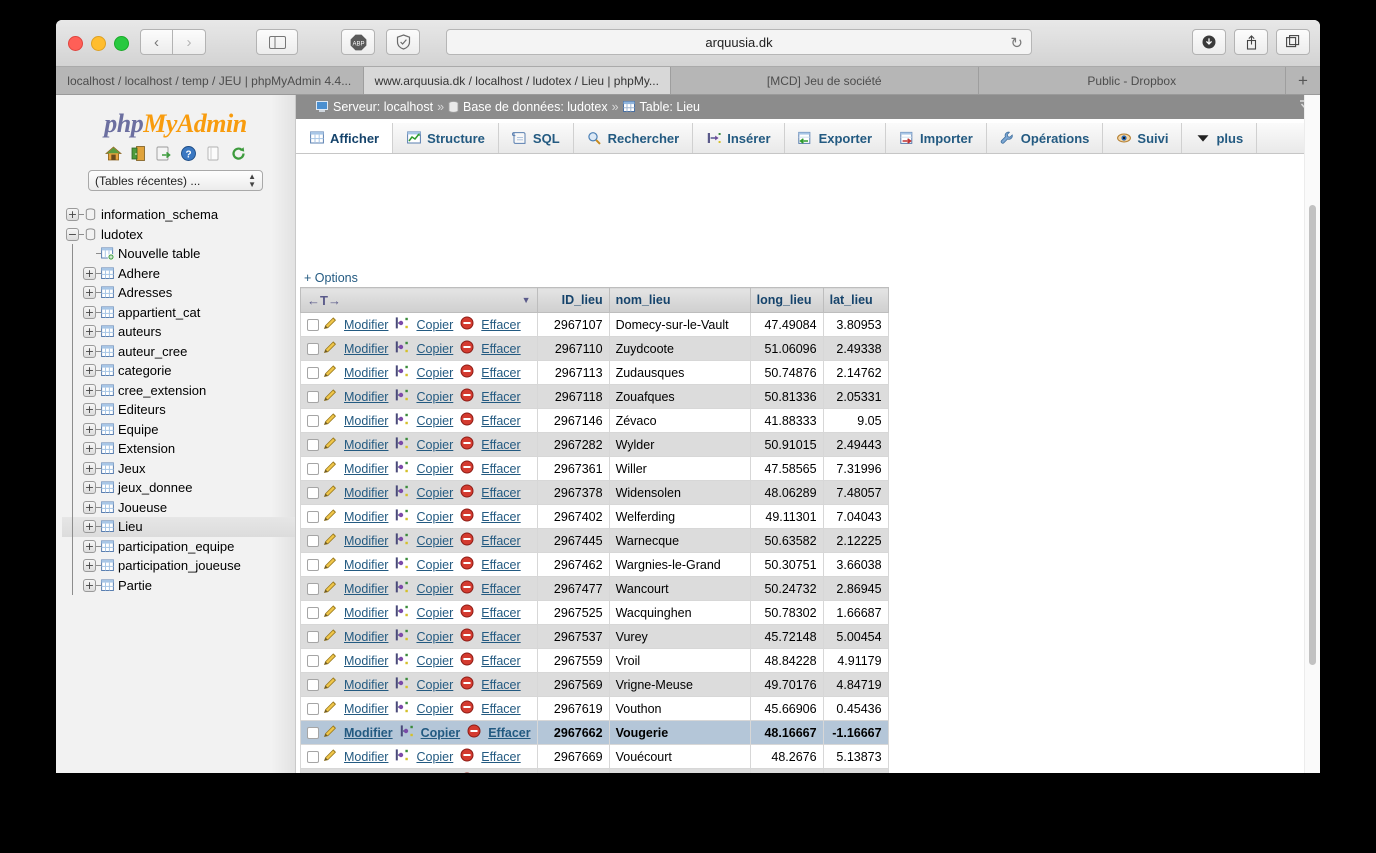 The height and width of the screenshot is (853, 1376). What do you see at coordinates (178, 585) in the screenshot?
I see `tree-item-partie: + Partie` at bounding box center [178, 585].